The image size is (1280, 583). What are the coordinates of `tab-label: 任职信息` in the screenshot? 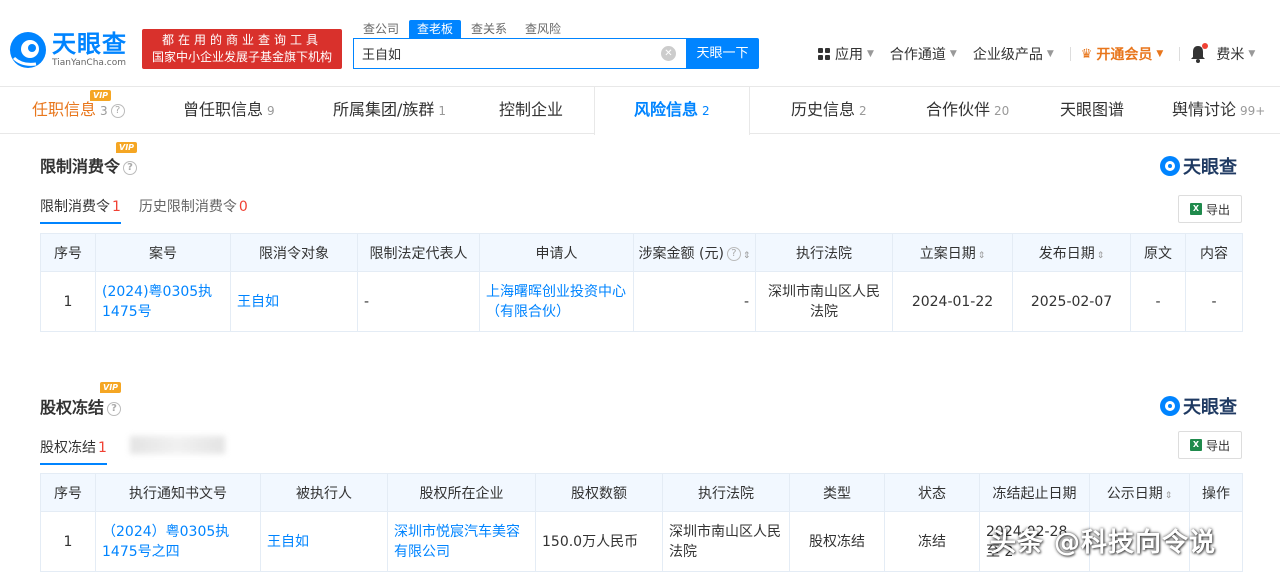 It's located at (64, 109).